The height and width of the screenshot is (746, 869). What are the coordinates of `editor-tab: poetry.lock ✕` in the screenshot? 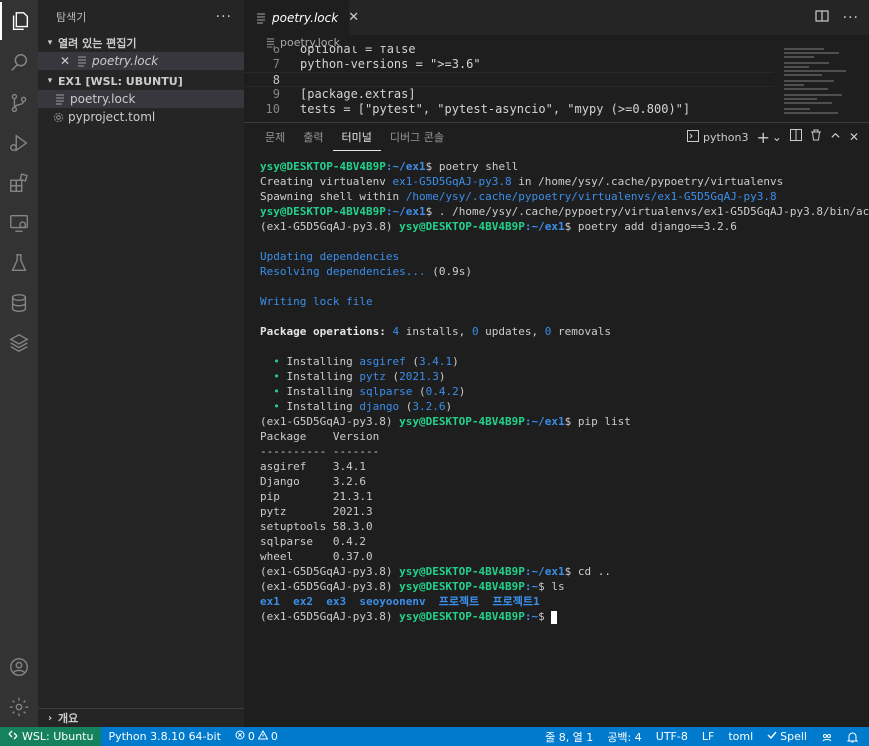 It's located at (301, 17).